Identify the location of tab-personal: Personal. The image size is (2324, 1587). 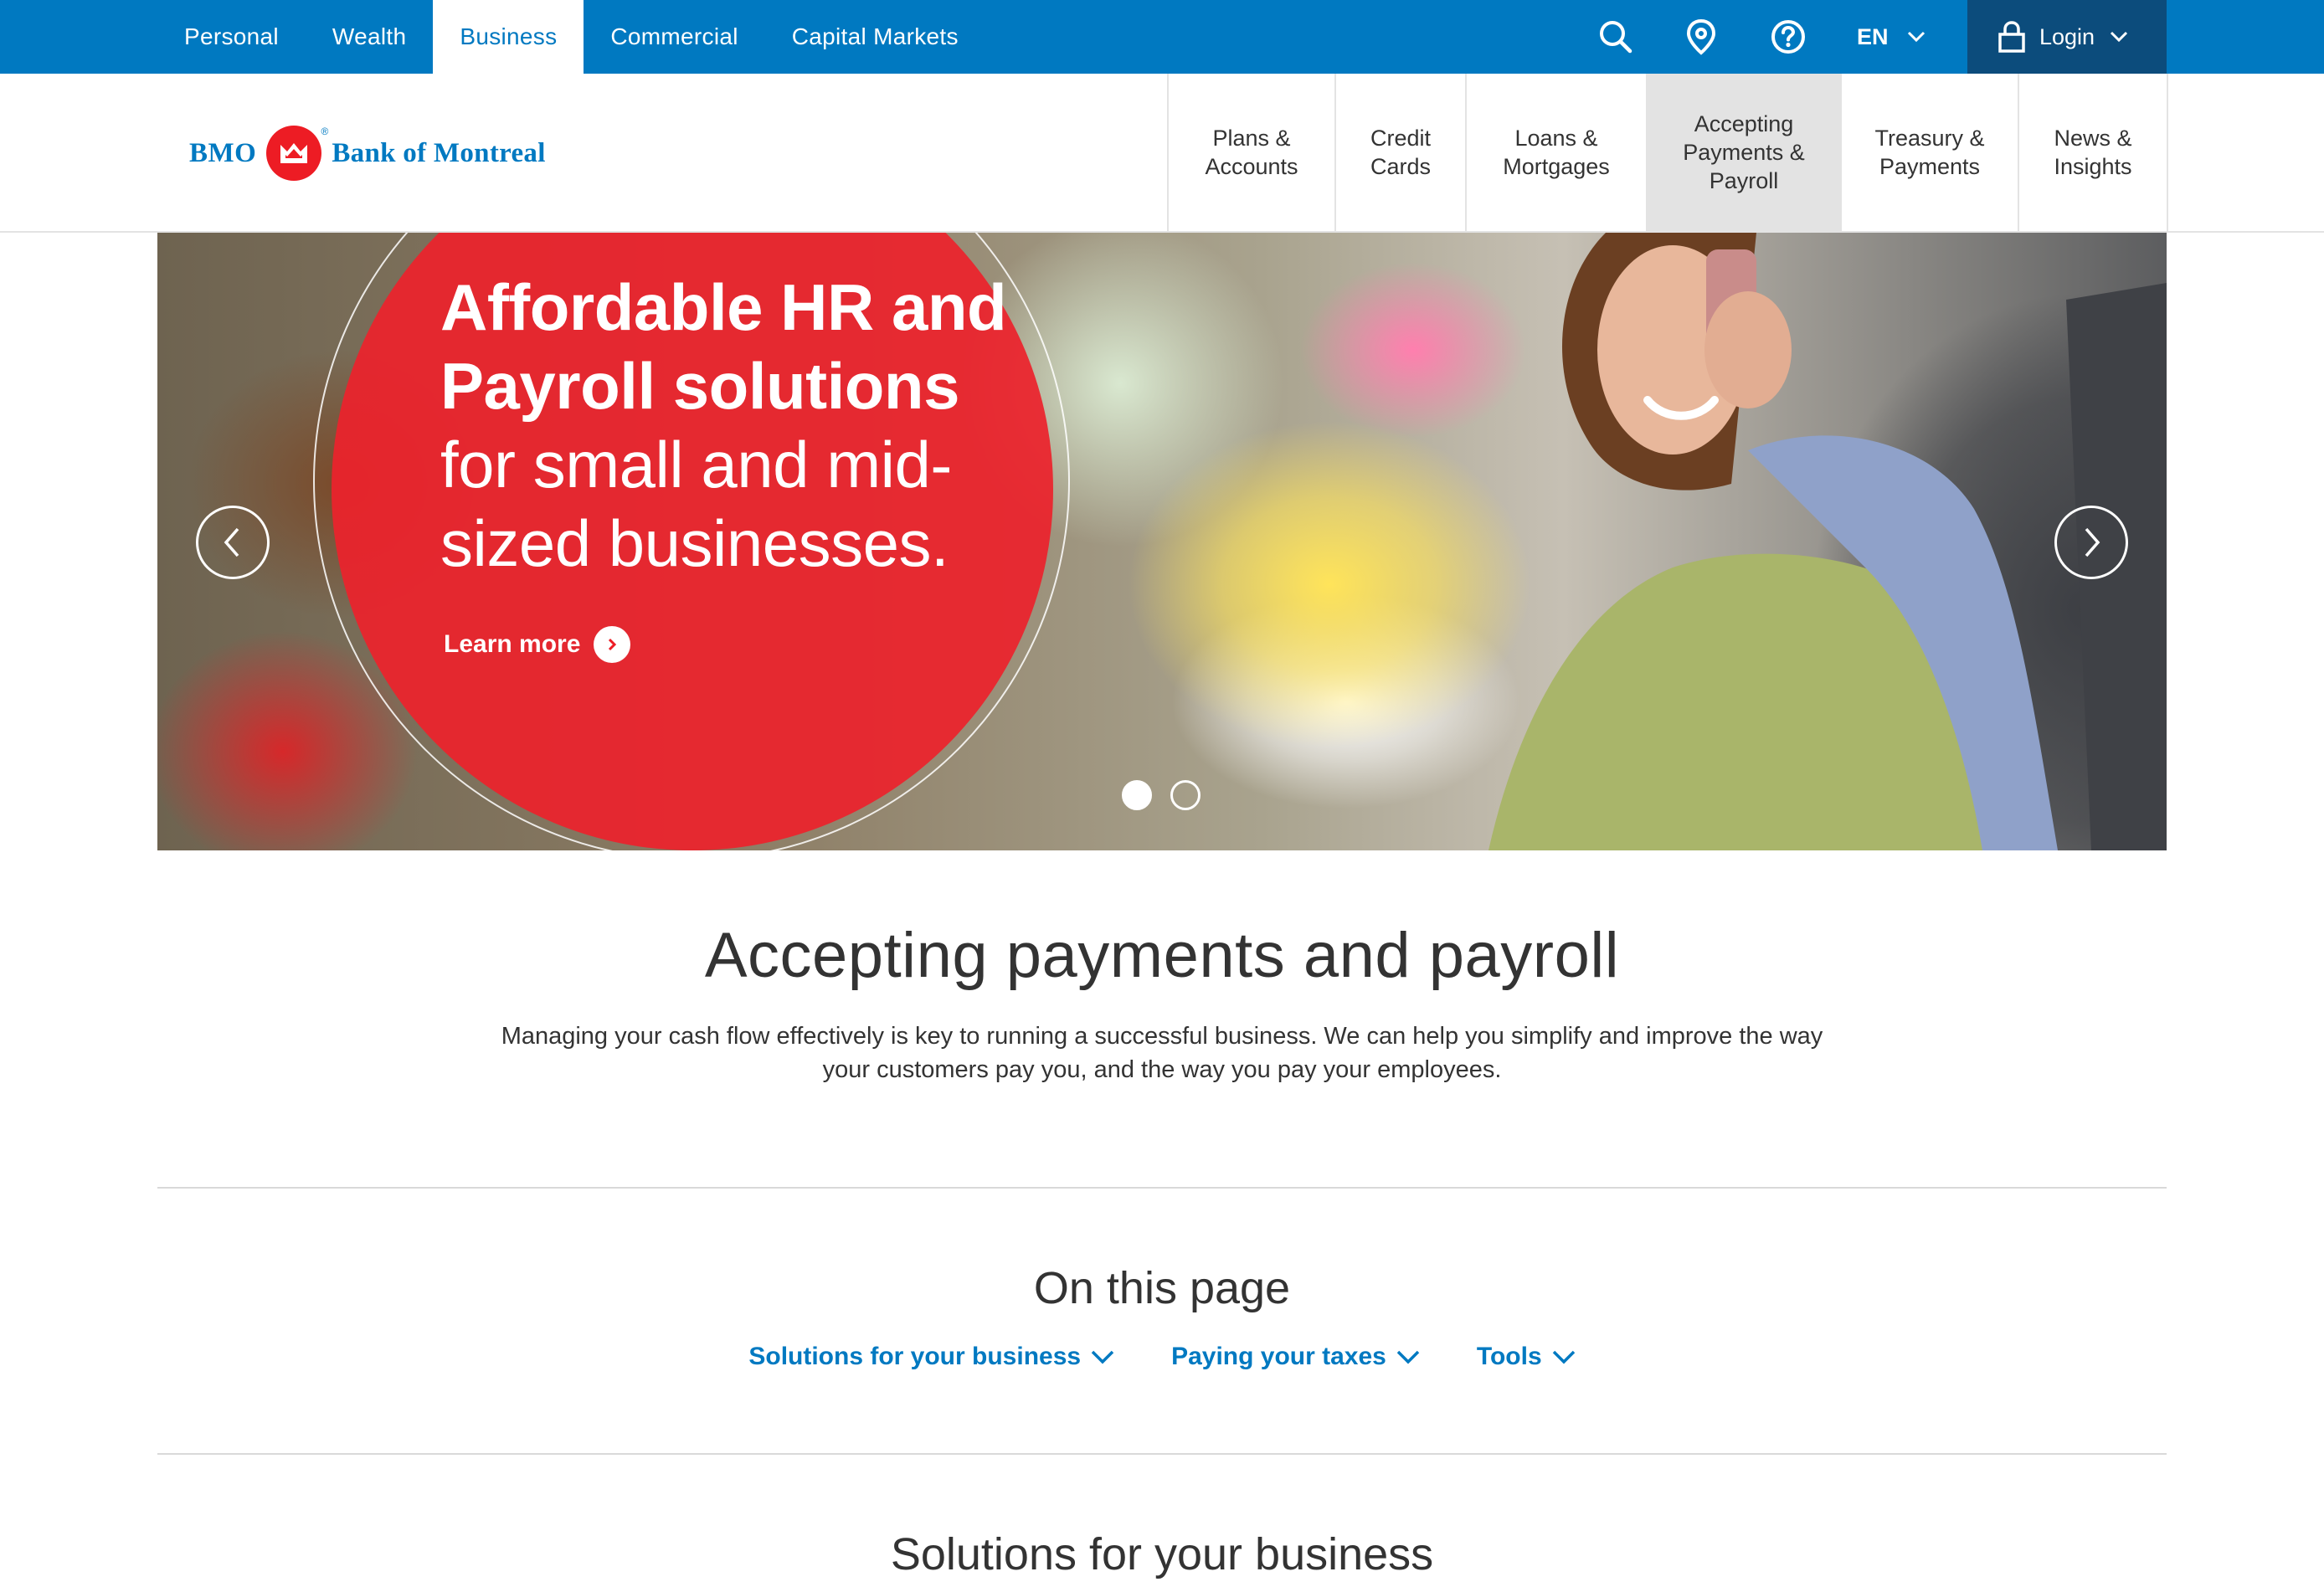
(231, 37).